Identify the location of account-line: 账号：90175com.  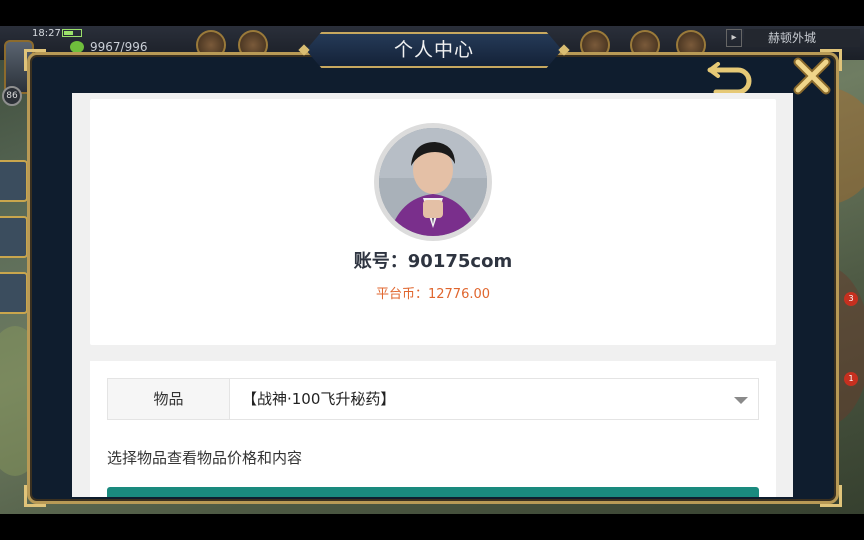
(433, 260).